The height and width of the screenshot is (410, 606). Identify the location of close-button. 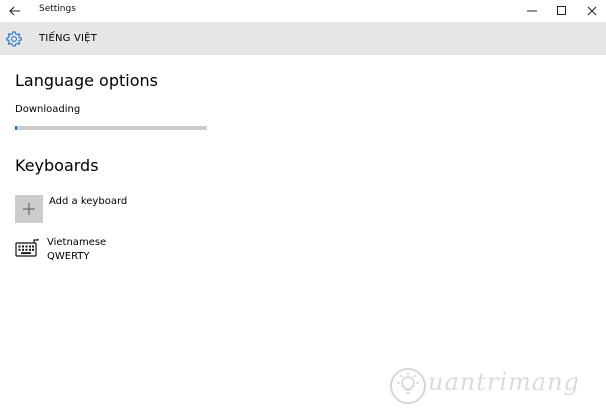
(591, 11).